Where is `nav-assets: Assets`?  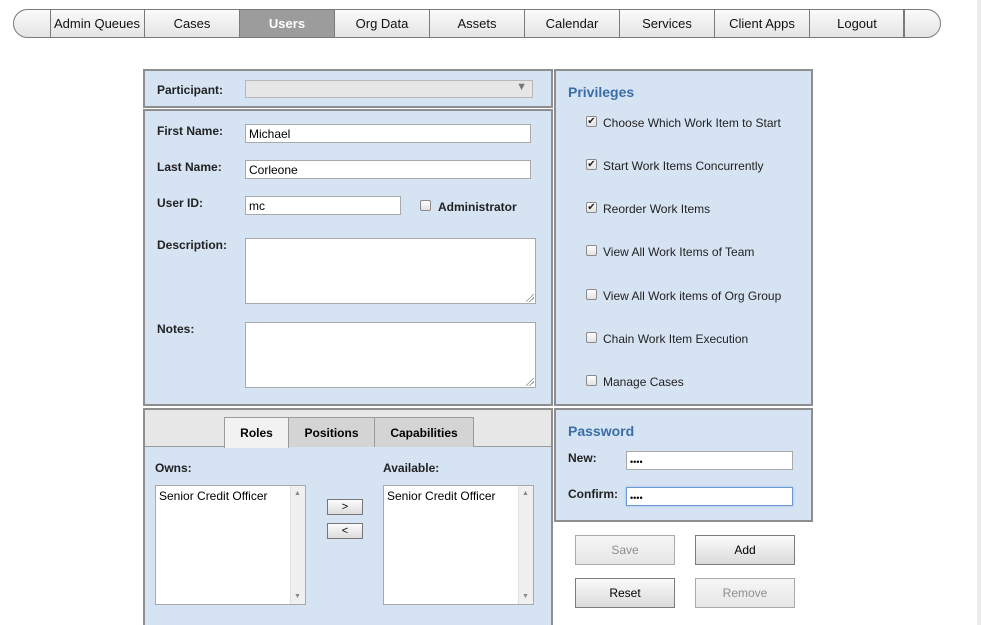 nav-assets: Assets is located at coordinates (477, 23).